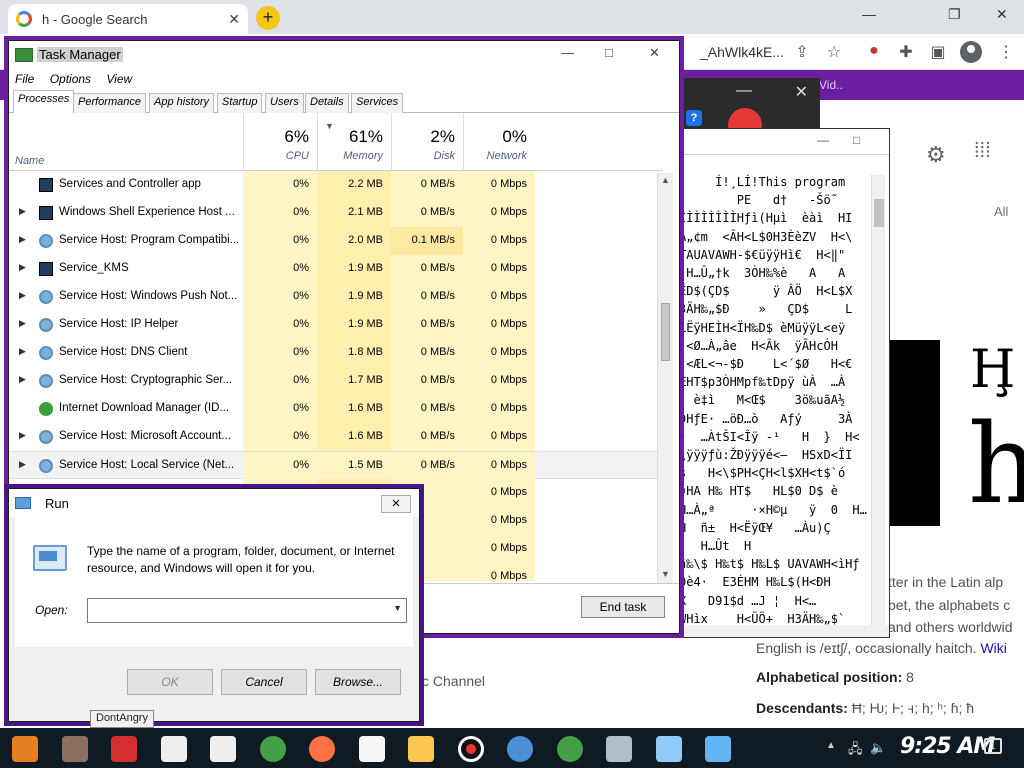  Describe the element at coordinates (354, 409) in the screenshot. I see `memory-cell: 1.6 MB` at that location.